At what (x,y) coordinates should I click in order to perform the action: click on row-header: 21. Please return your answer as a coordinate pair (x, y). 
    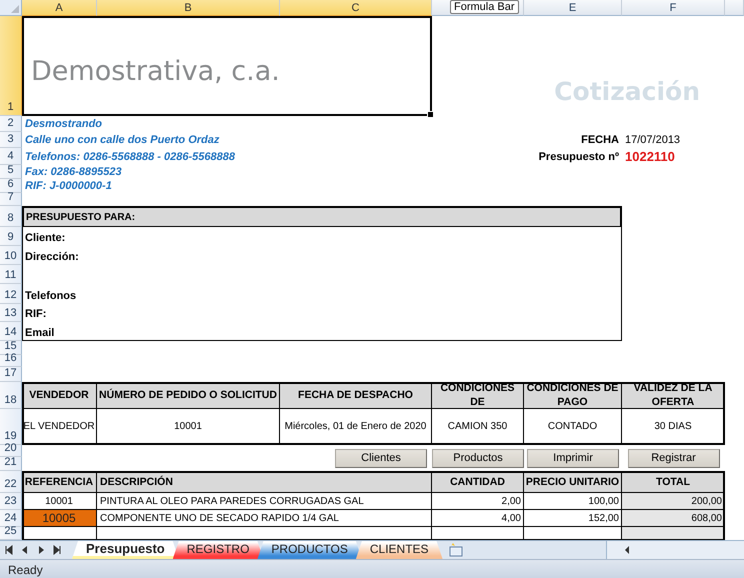
    Looking at the image, I should click on (11, 464).